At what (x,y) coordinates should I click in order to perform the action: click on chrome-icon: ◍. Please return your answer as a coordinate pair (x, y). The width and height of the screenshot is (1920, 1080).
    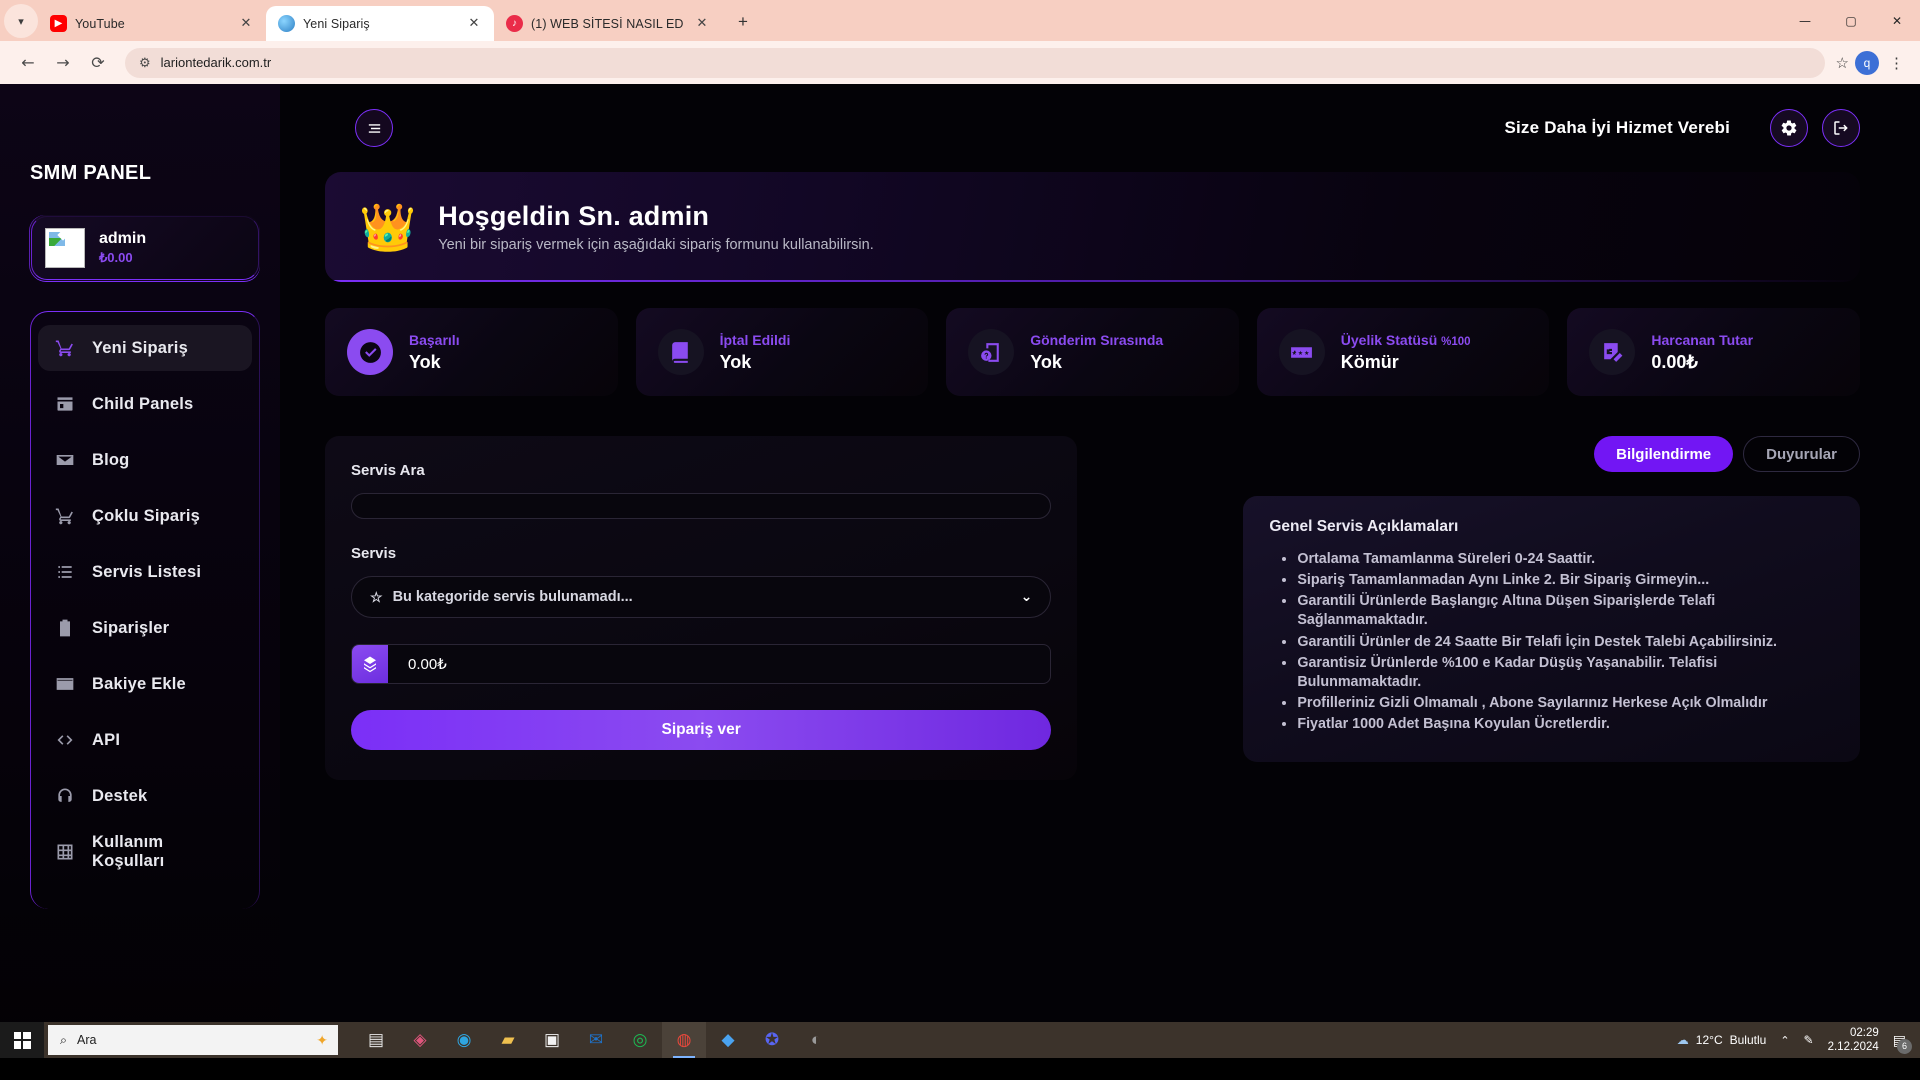
    Looking at the image, I should click on (684, 1040).